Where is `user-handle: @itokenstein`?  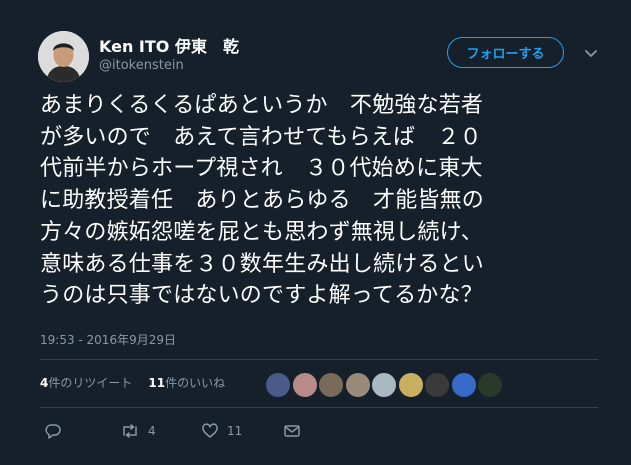
user-handle: @itokenstein is located at coordinates (141, 65).